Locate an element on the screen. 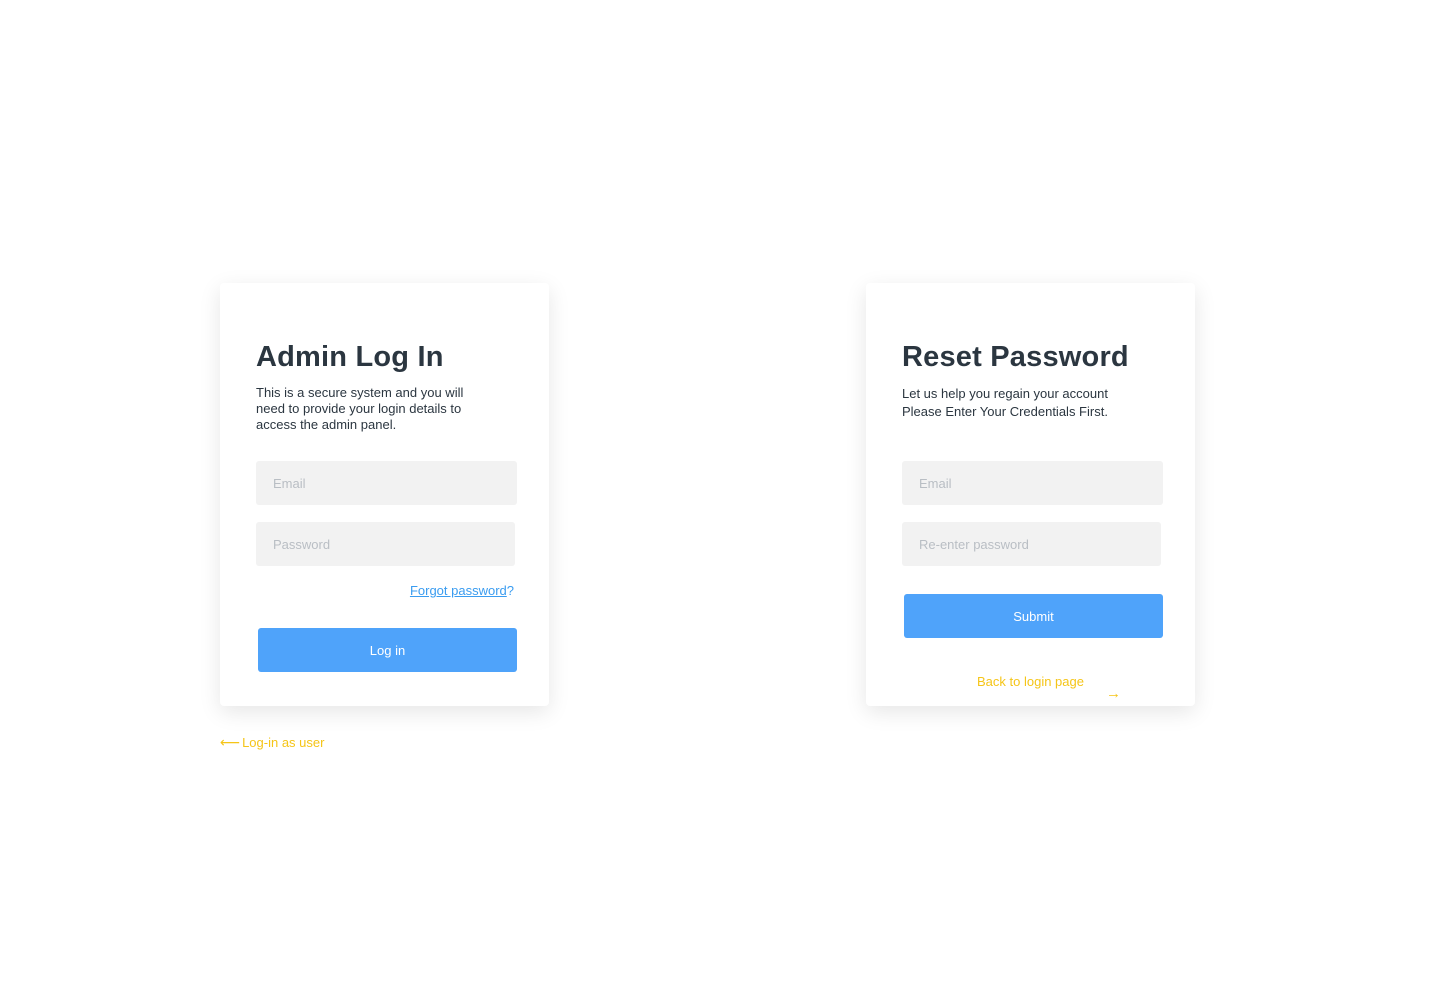 Image resolution: width=1440 pixels, height=989 pixels. login-description-line: need to provide your login details to is located at coordinates (359, 408).